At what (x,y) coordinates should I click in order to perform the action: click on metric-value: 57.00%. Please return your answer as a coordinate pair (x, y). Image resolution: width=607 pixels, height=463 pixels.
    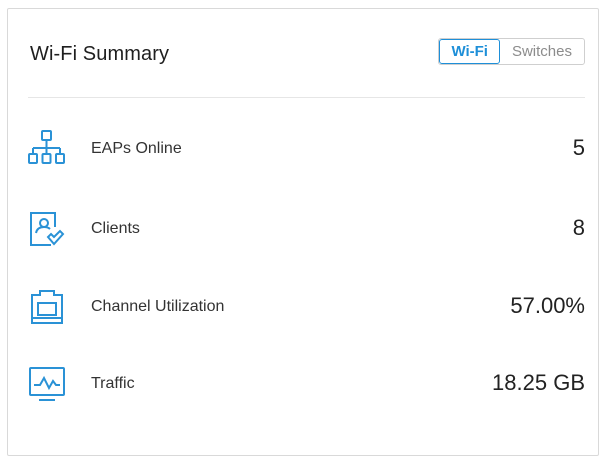
    Looking at the image, I should click on (547, 305).